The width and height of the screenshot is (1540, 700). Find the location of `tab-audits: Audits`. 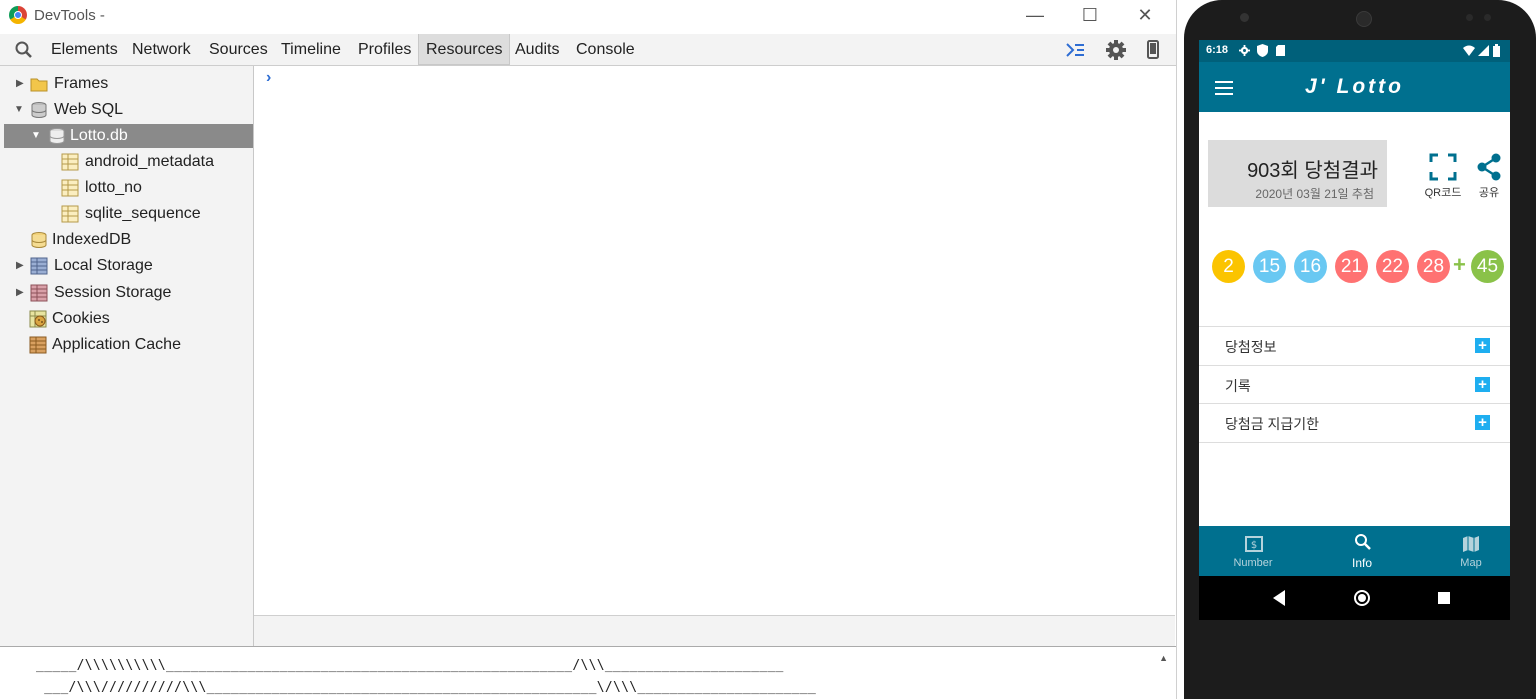

tab-audits: Audits is located at coordinates (537, 49).